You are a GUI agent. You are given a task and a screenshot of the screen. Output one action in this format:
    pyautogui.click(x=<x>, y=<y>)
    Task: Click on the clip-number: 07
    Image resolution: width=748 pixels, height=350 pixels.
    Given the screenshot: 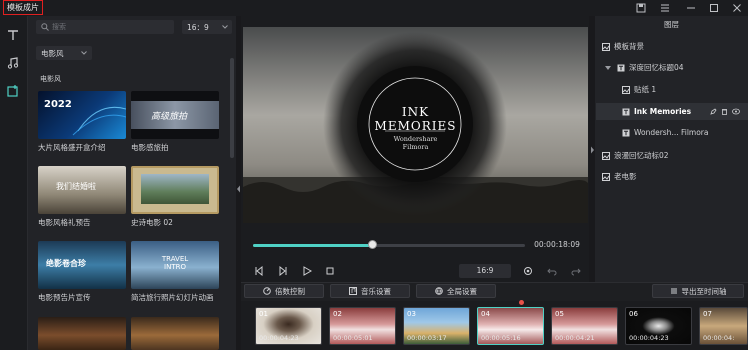 What is the action you would take?
    pyautogui.click(x=707, y=314)
    